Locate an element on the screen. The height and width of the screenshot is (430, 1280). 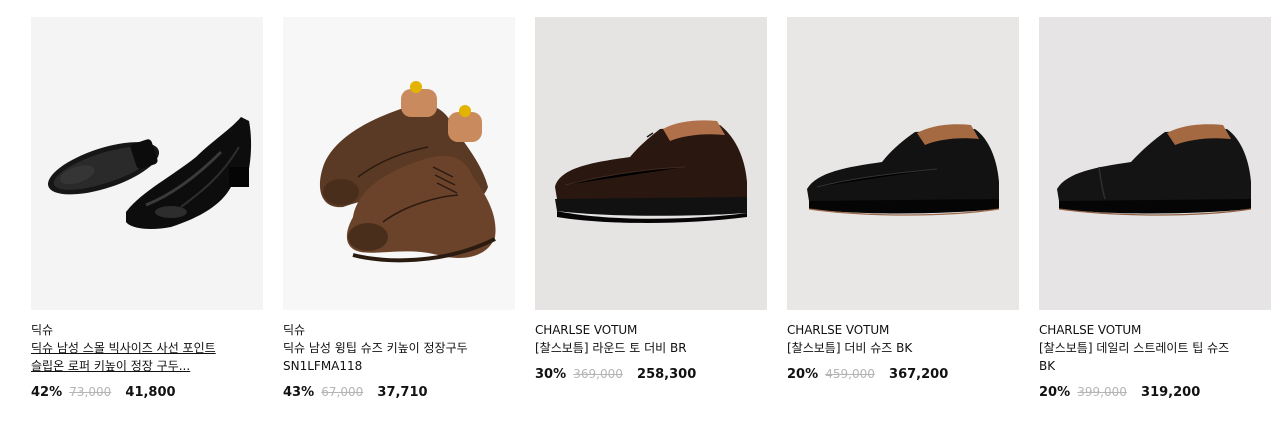
dark-brown-derby-image is located at coordinates (651, 163).